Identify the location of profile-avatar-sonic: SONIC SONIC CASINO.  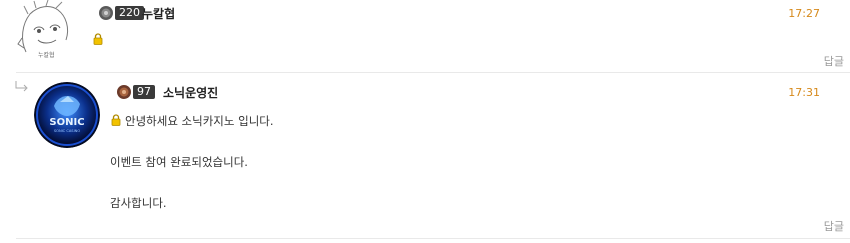
(67, 115).